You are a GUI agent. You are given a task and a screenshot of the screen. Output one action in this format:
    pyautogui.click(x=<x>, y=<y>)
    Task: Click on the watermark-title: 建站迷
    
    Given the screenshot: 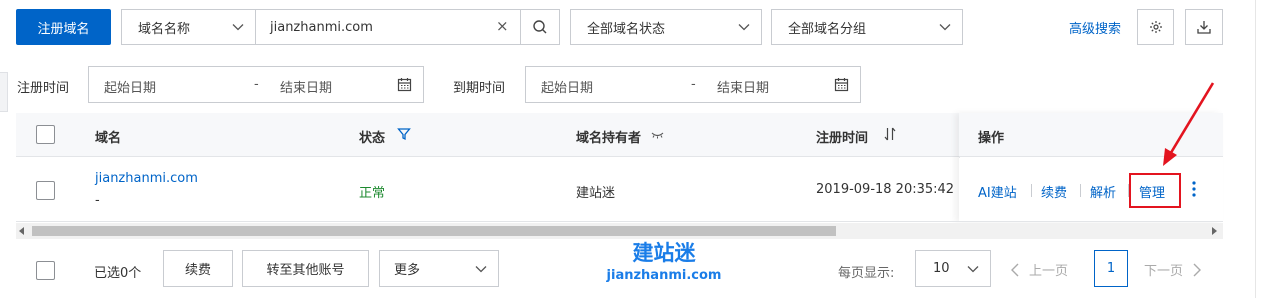 What is the action you would take?
    pyautogui.click(x=664, y=253)
    